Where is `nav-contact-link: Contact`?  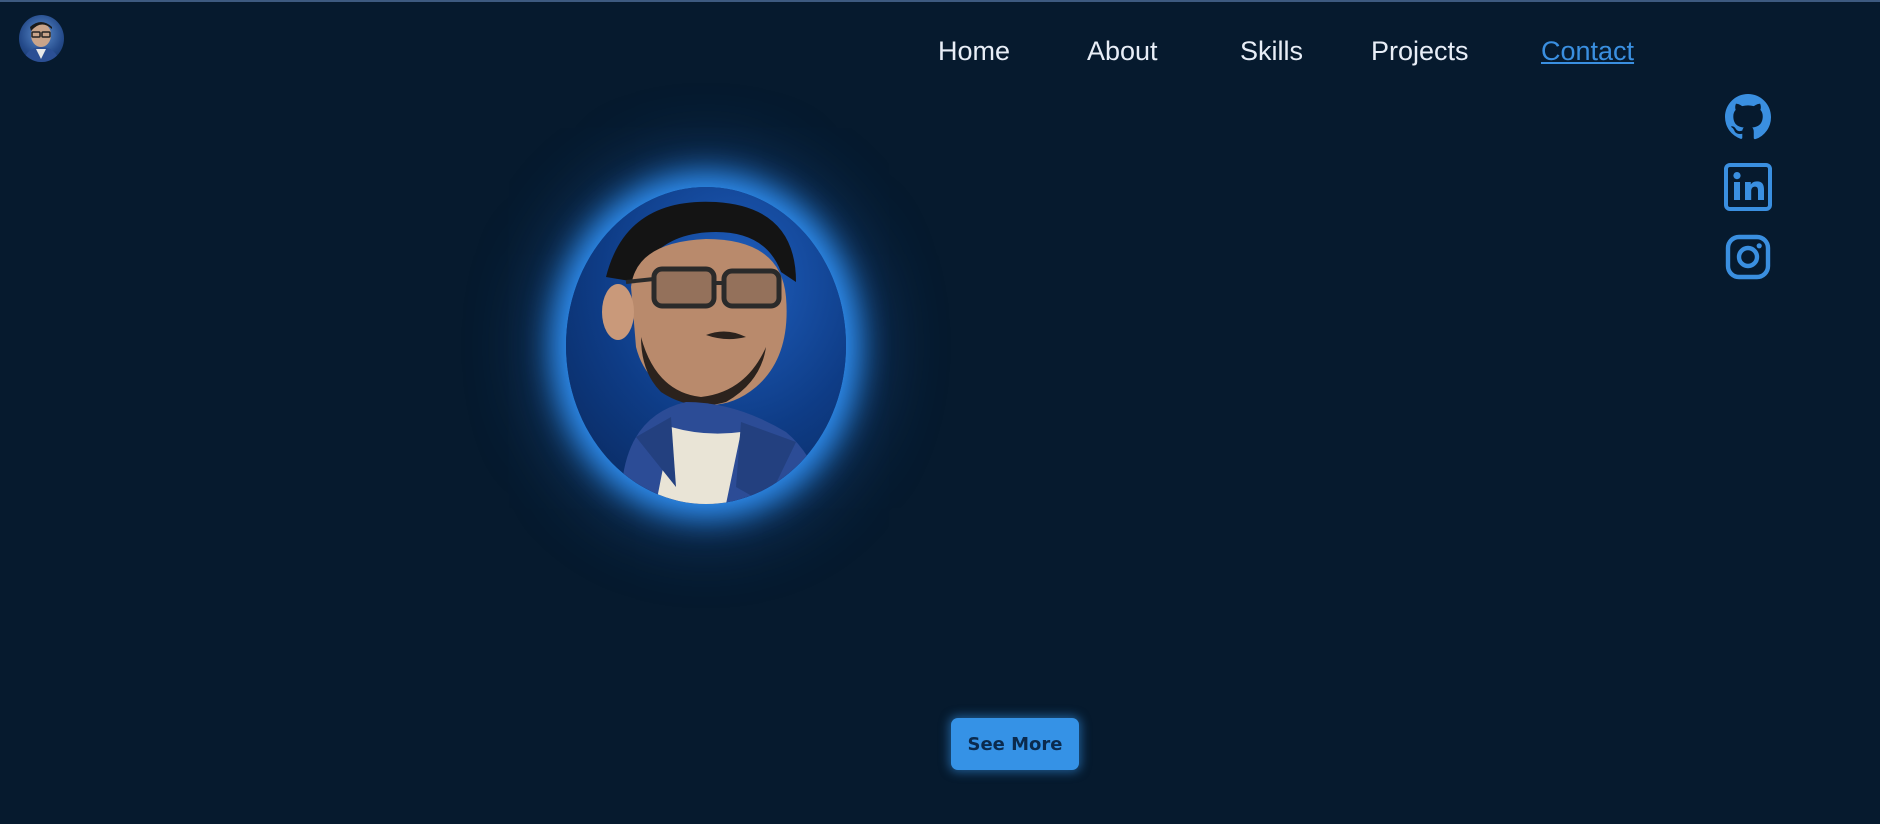 nav-contact-link: Contact is located at coordinates (1587, 51).